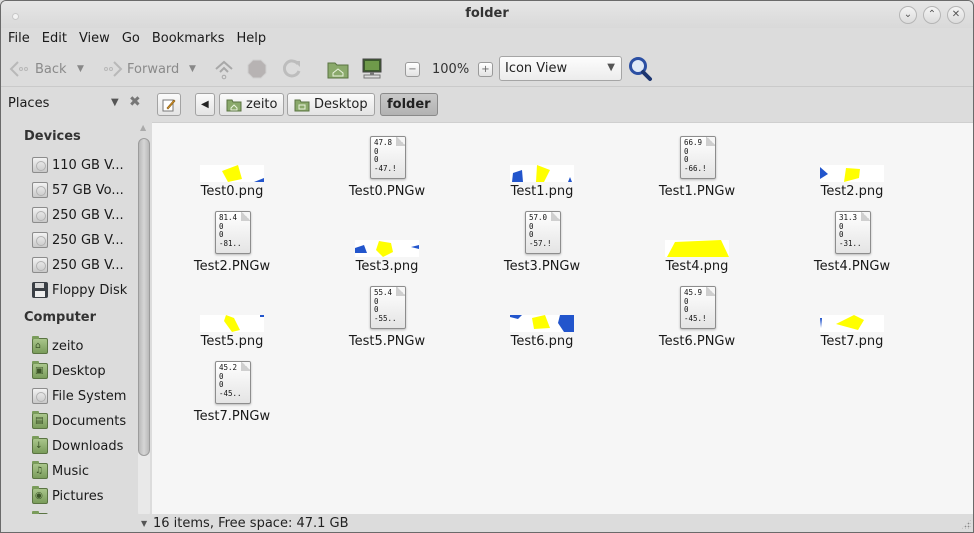 The height and width of the screenshot is (533, 974). I want to click on places-dropdown-icon: ▼, so click(115, 102).